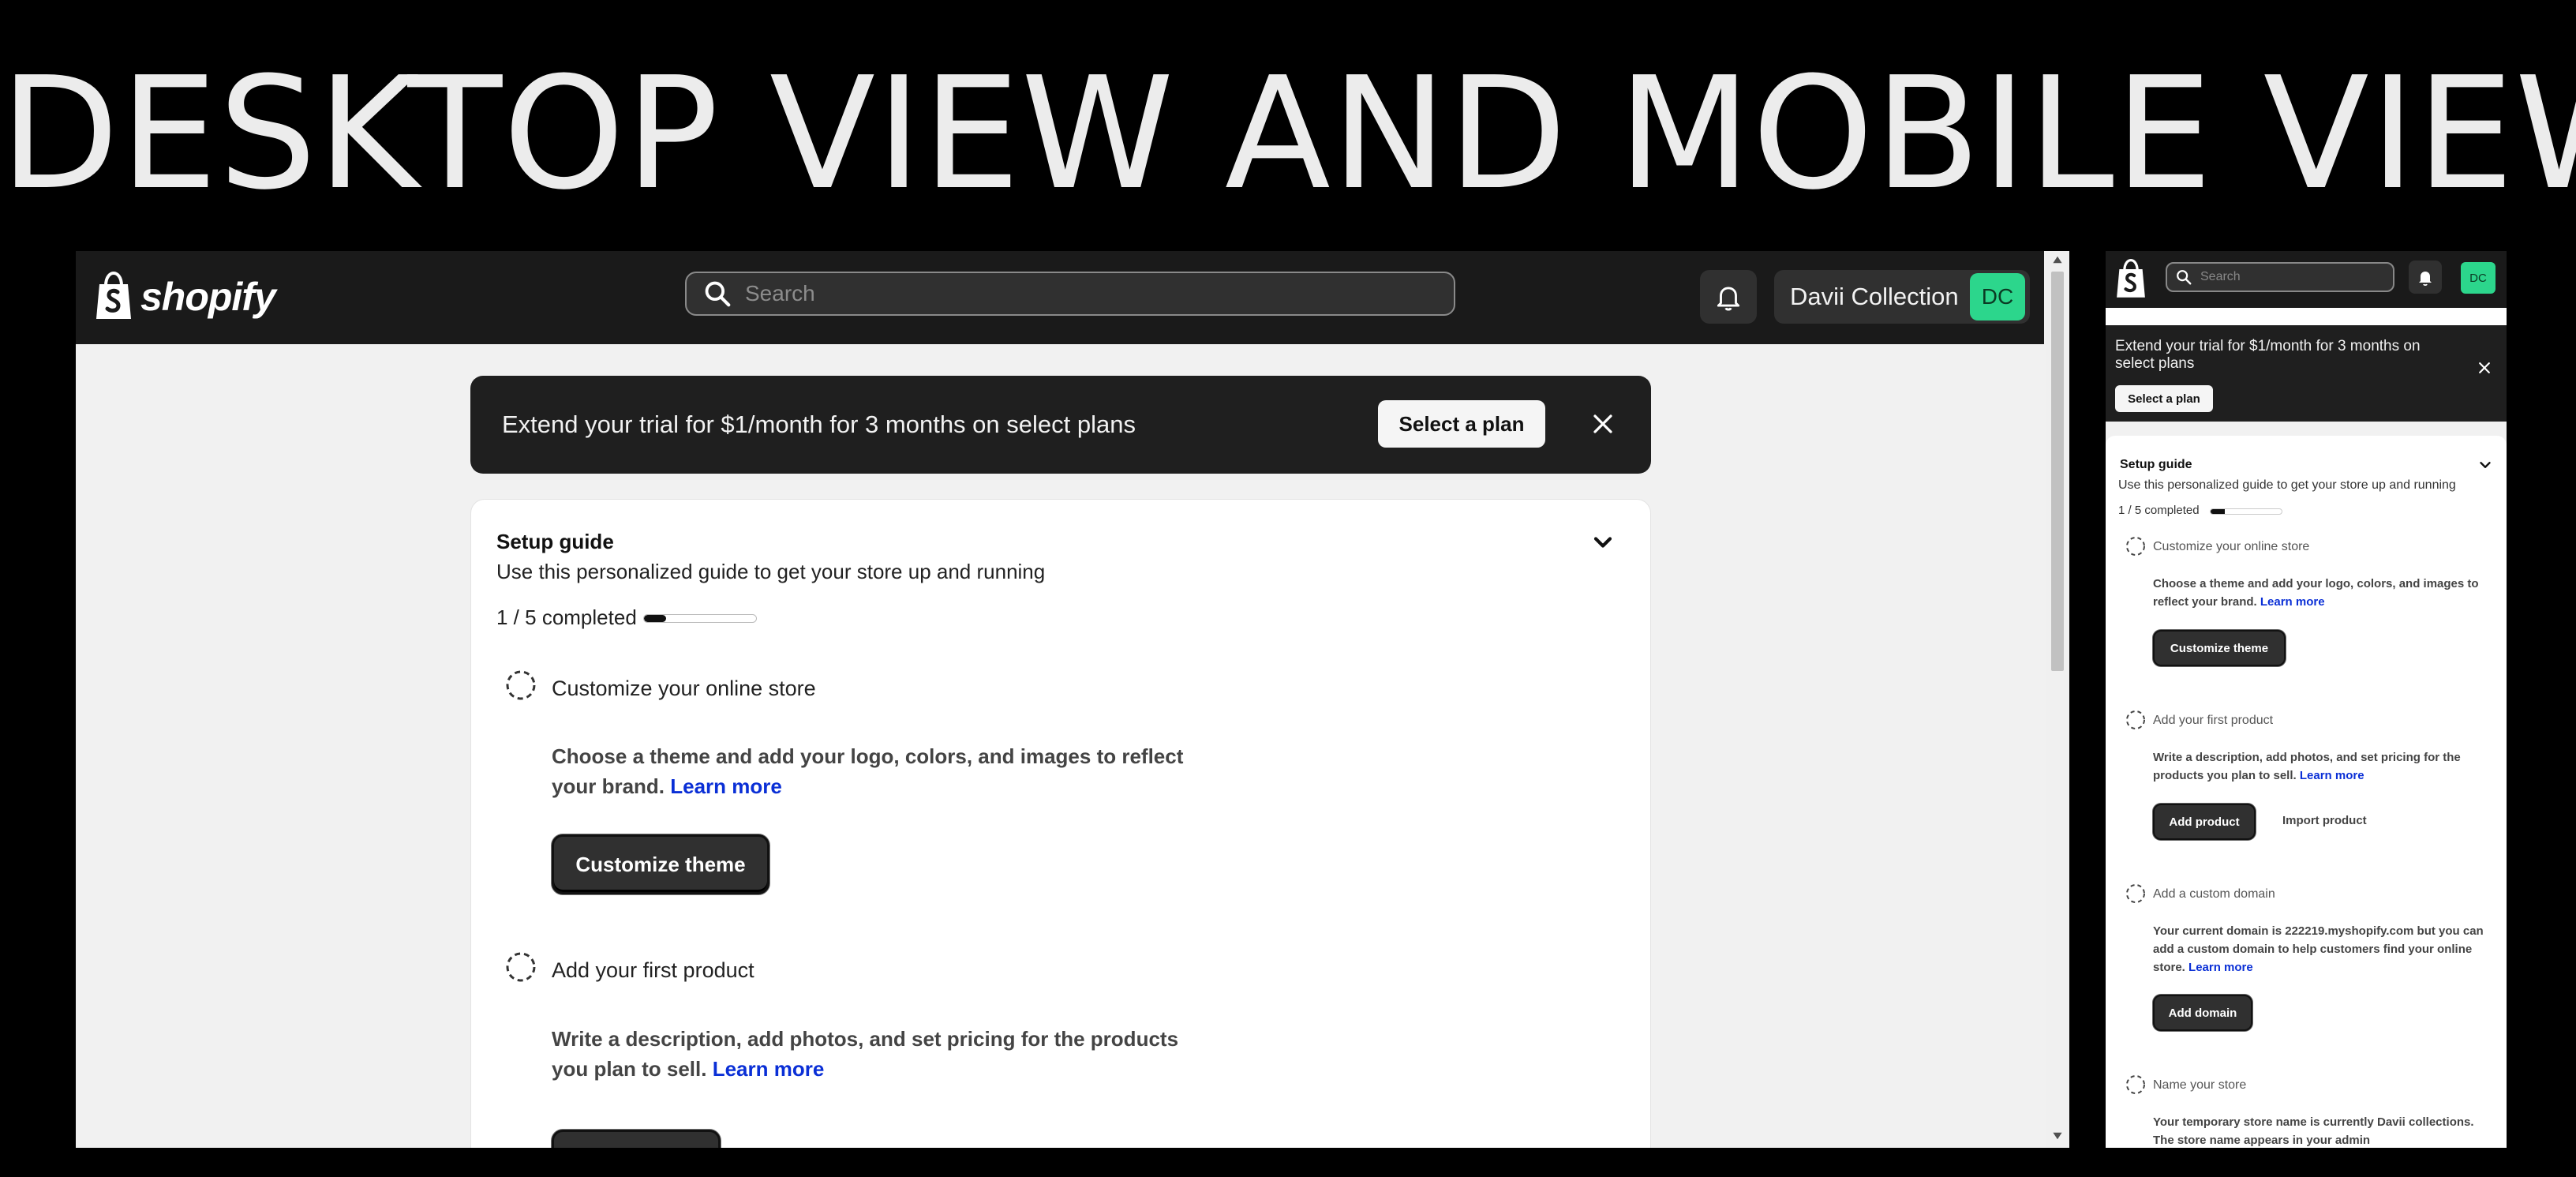  I want to click on mobile-top-bar: DC, so click(2306, 279).